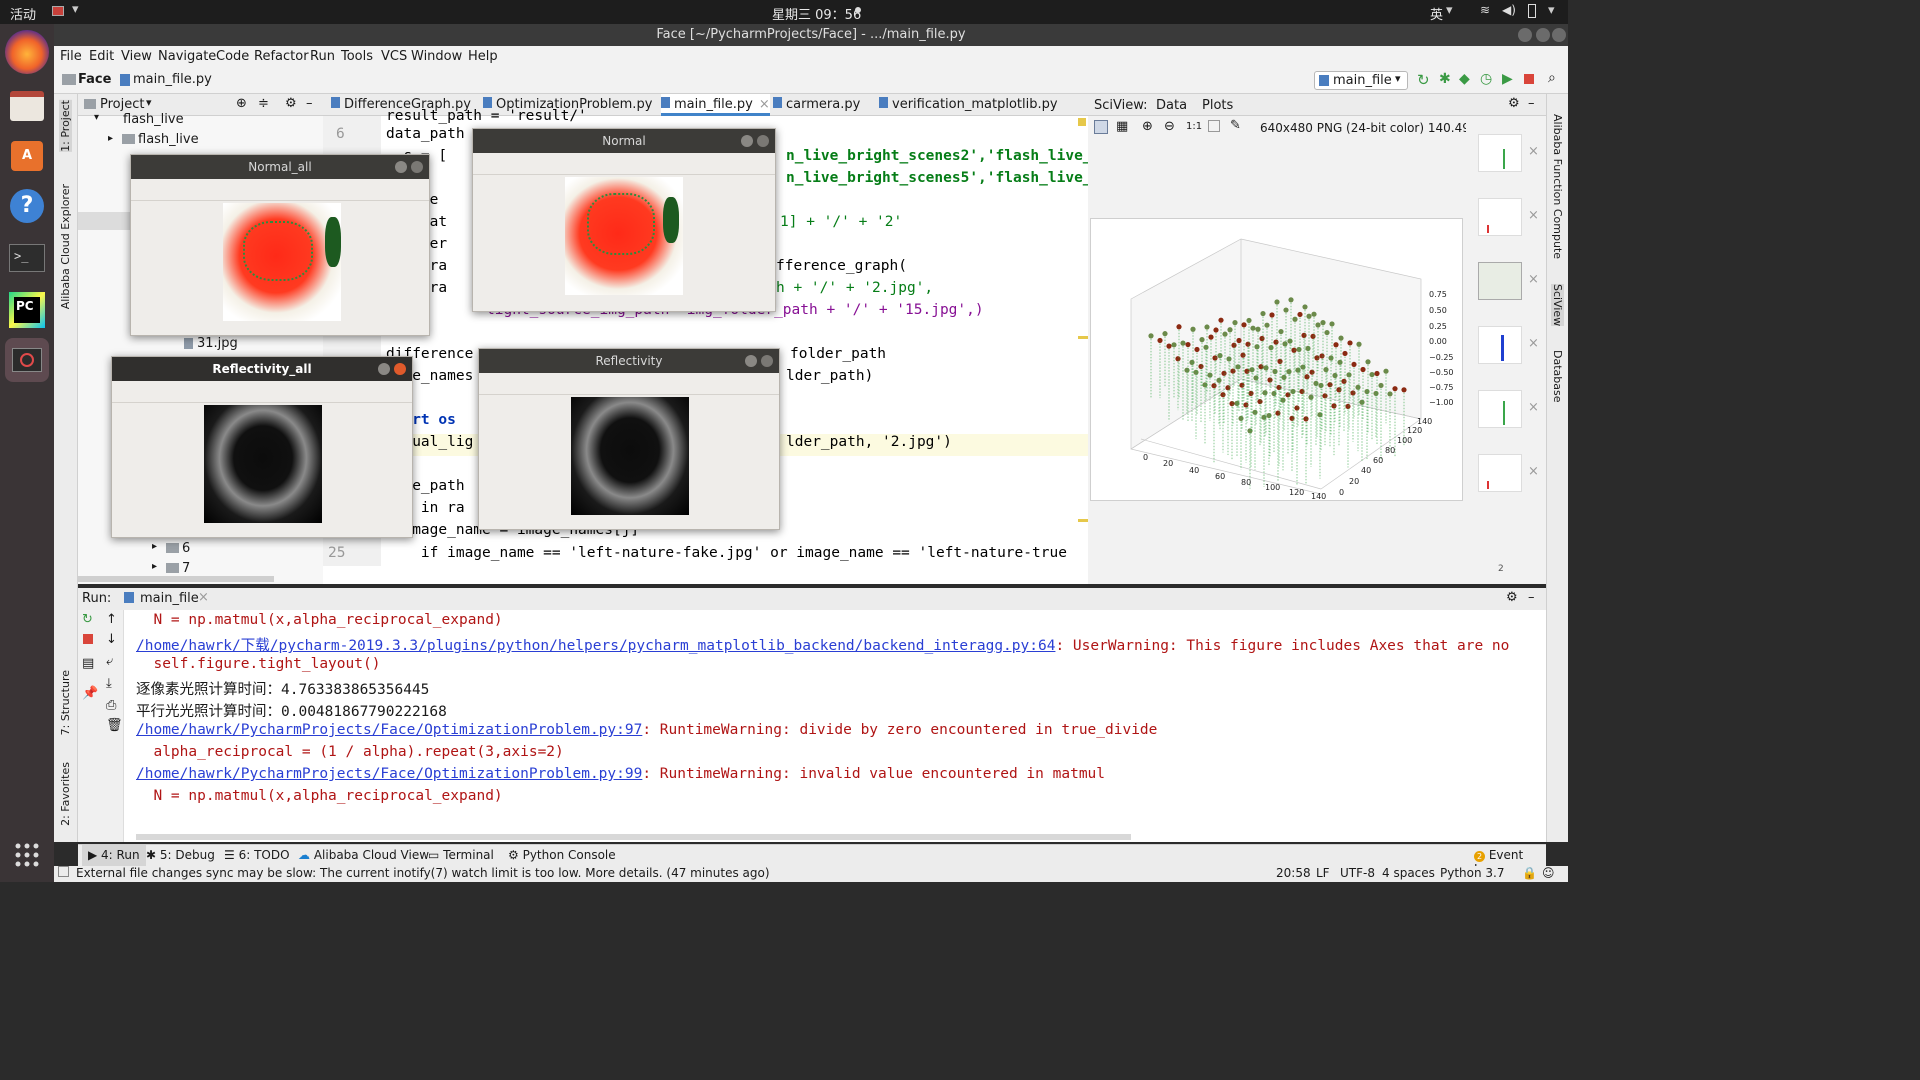 This screenshot has height=1080, width=1920. What do you see at coordinates (1408, 873) in the screenshot?
I see `indent-setting: 4 spaces` at bounding box center [1408, 873].